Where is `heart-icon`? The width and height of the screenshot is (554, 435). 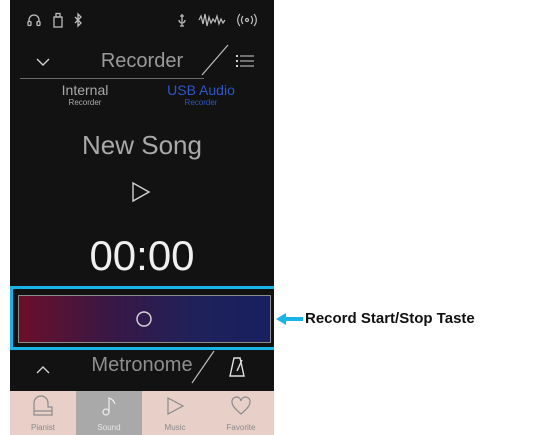
heart-icon is located at coordinates (241, 405).